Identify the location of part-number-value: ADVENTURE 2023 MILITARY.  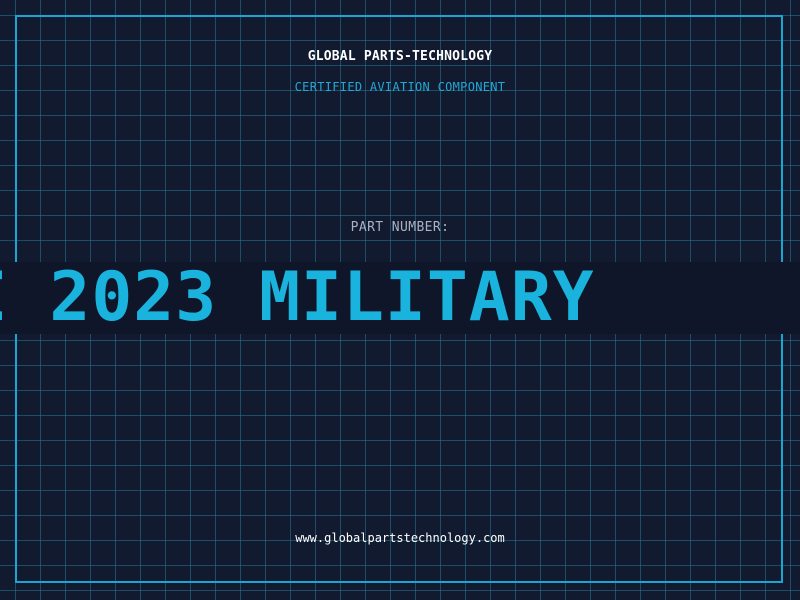
(297, 298).